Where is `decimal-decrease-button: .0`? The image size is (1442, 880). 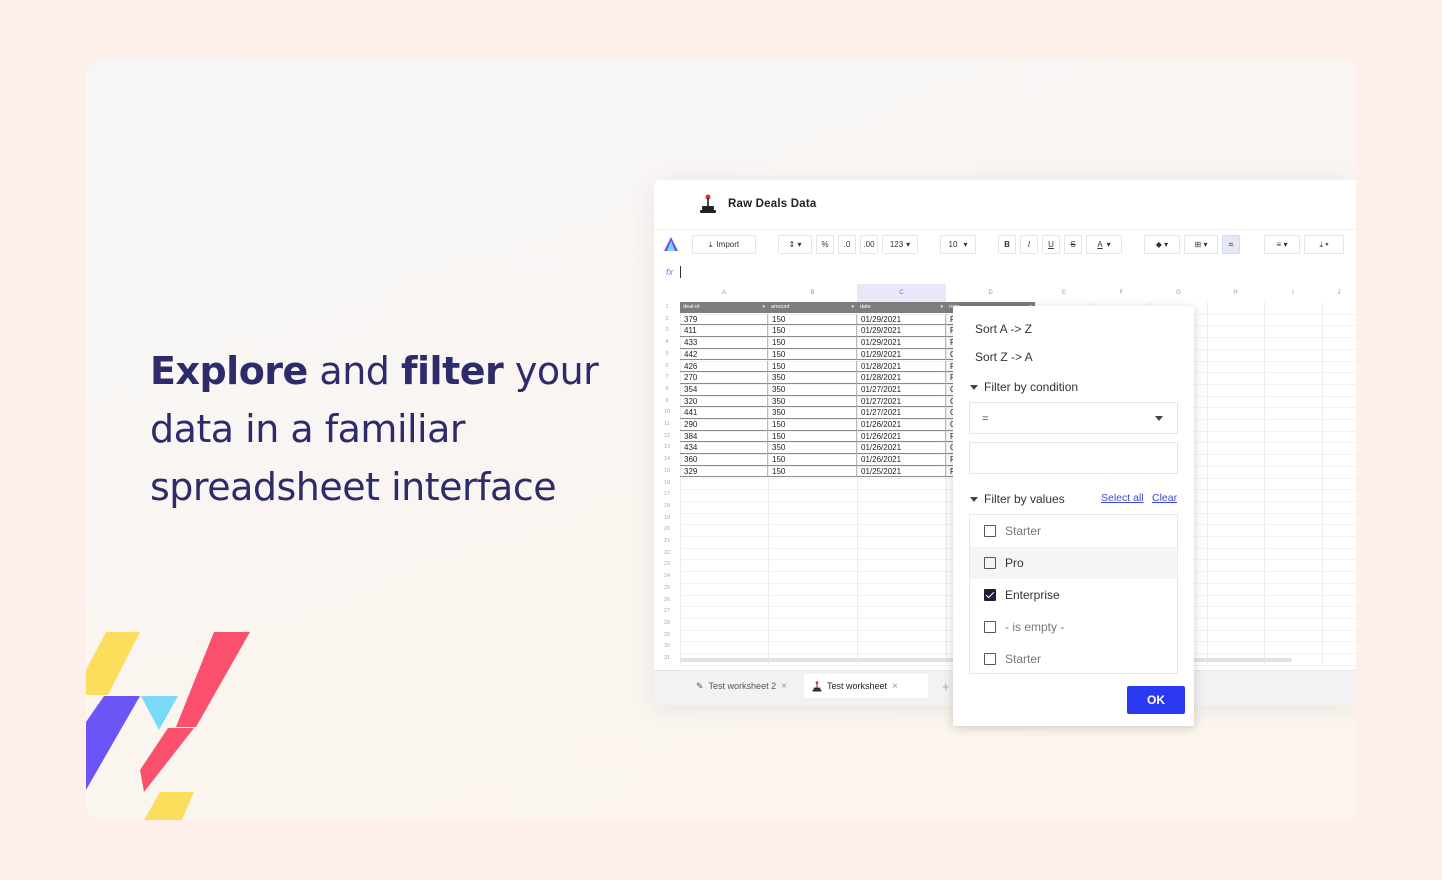 decimal-decrease-button: .0 is located at coordinates (847, 244).